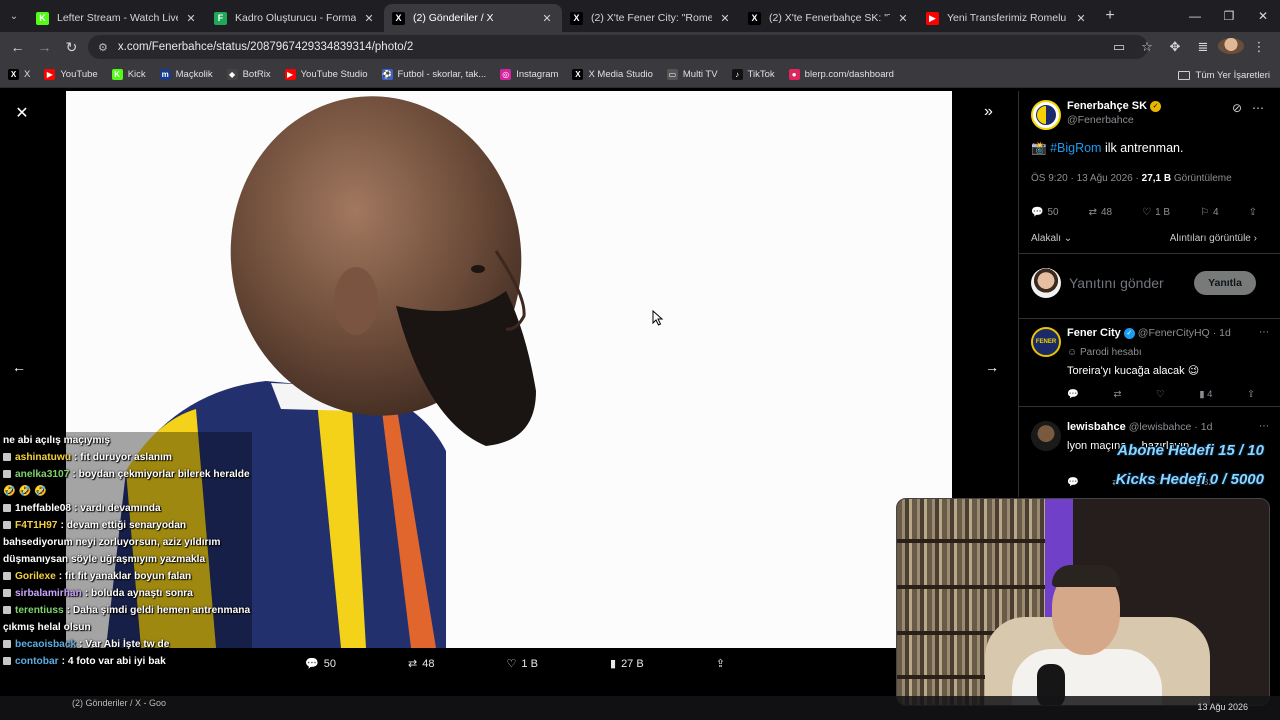  I want to click on all-bookmarks: Tüm Yer İşaretleri, so click(1223, 75).